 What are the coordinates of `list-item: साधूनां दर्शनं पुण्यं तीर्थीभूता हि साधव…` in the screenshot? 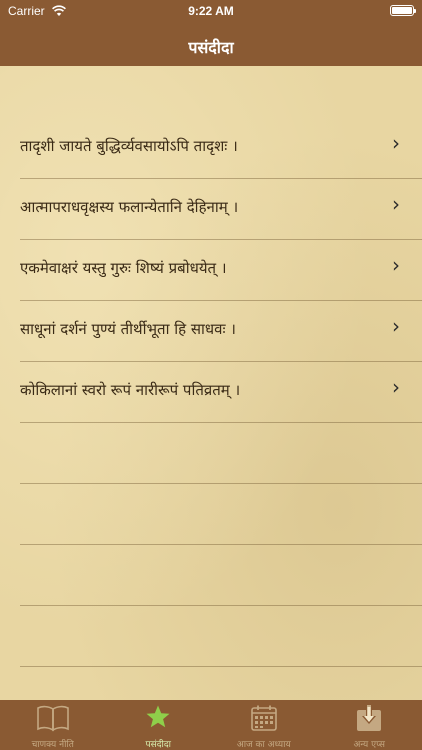 It's located at (211, 330).